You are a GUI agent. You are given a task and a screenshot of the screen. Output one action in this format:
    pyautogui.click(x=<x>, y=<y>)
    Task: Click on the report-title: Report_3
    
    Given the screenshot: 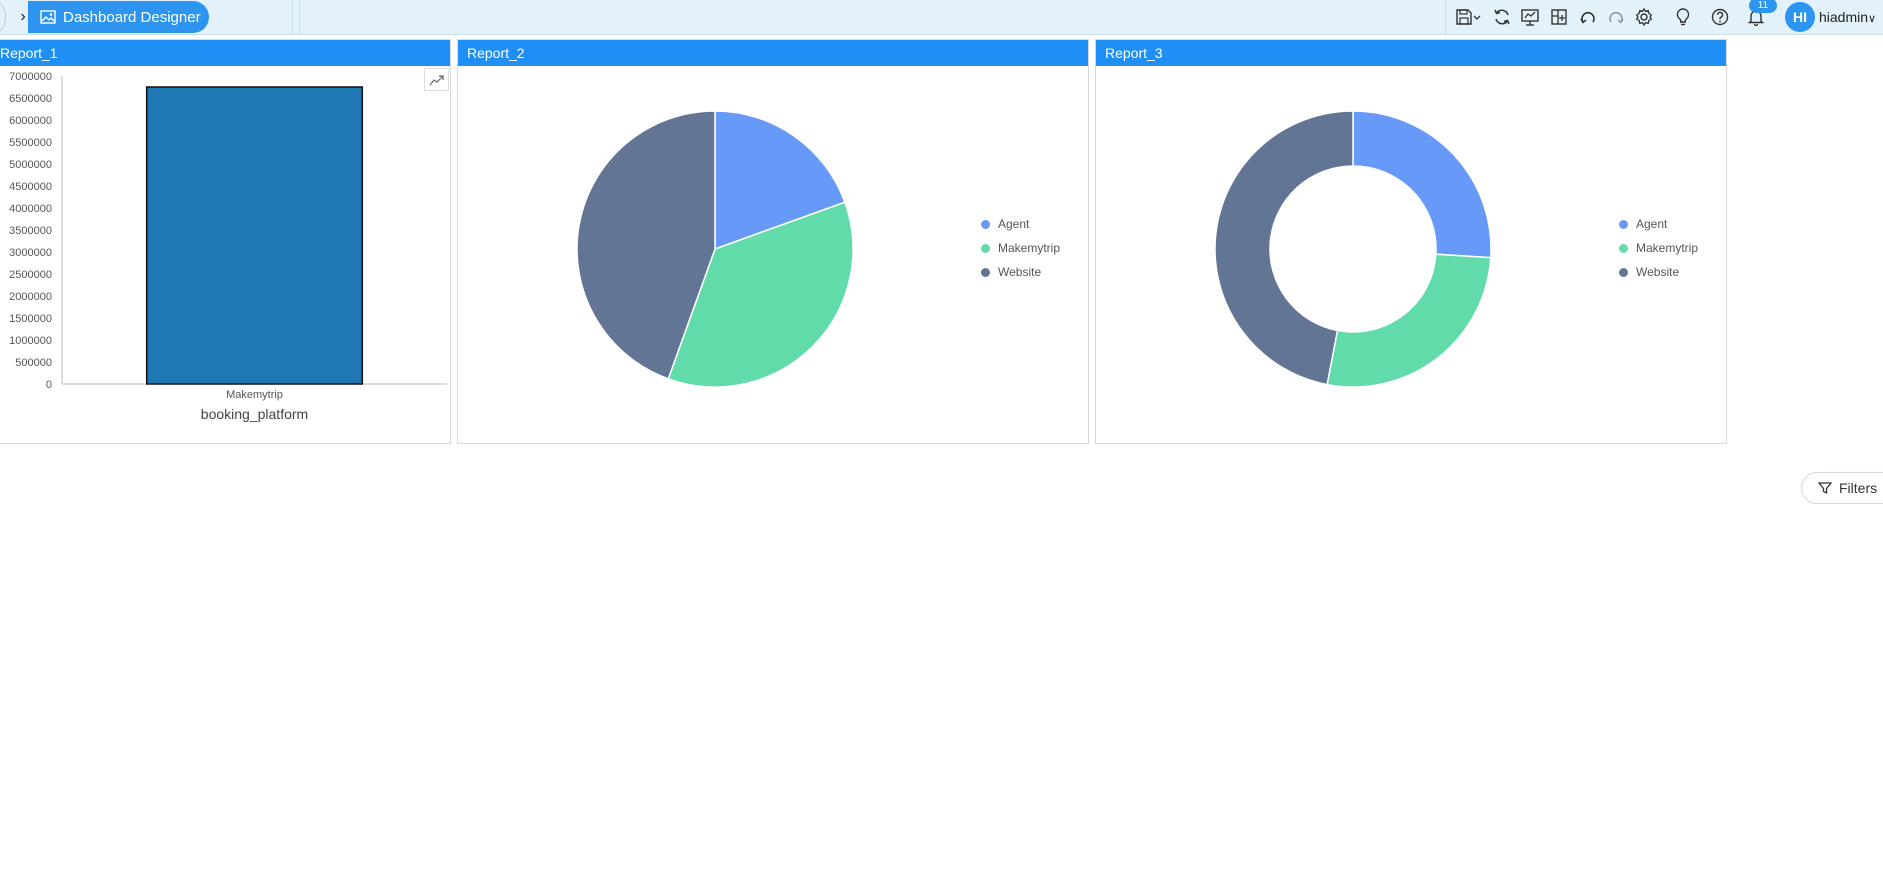 What is the action you would take?
    pyautogui.click(x=1411, y=53)
    